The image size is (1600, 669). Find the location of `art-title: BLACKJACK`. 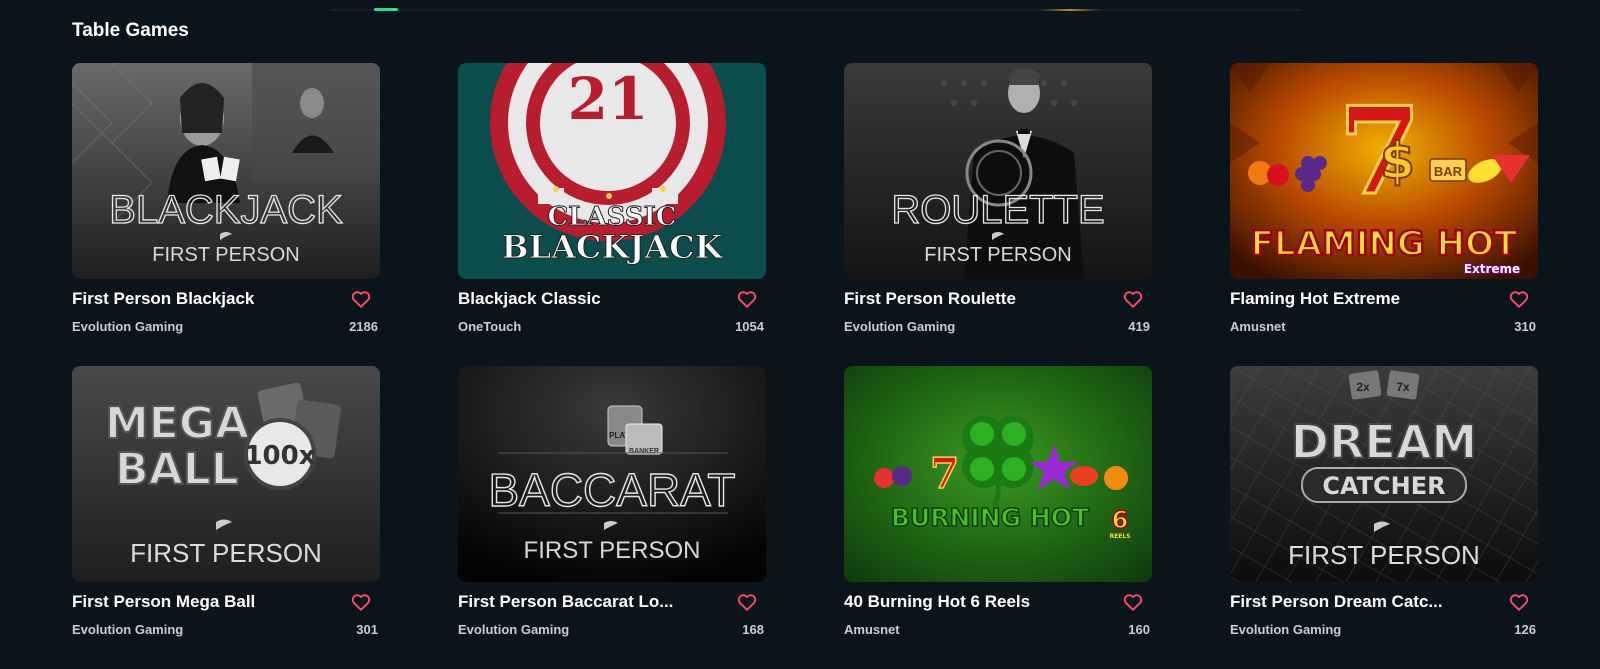

art-title: BLACKJACK is located at coordinates (226, 210).